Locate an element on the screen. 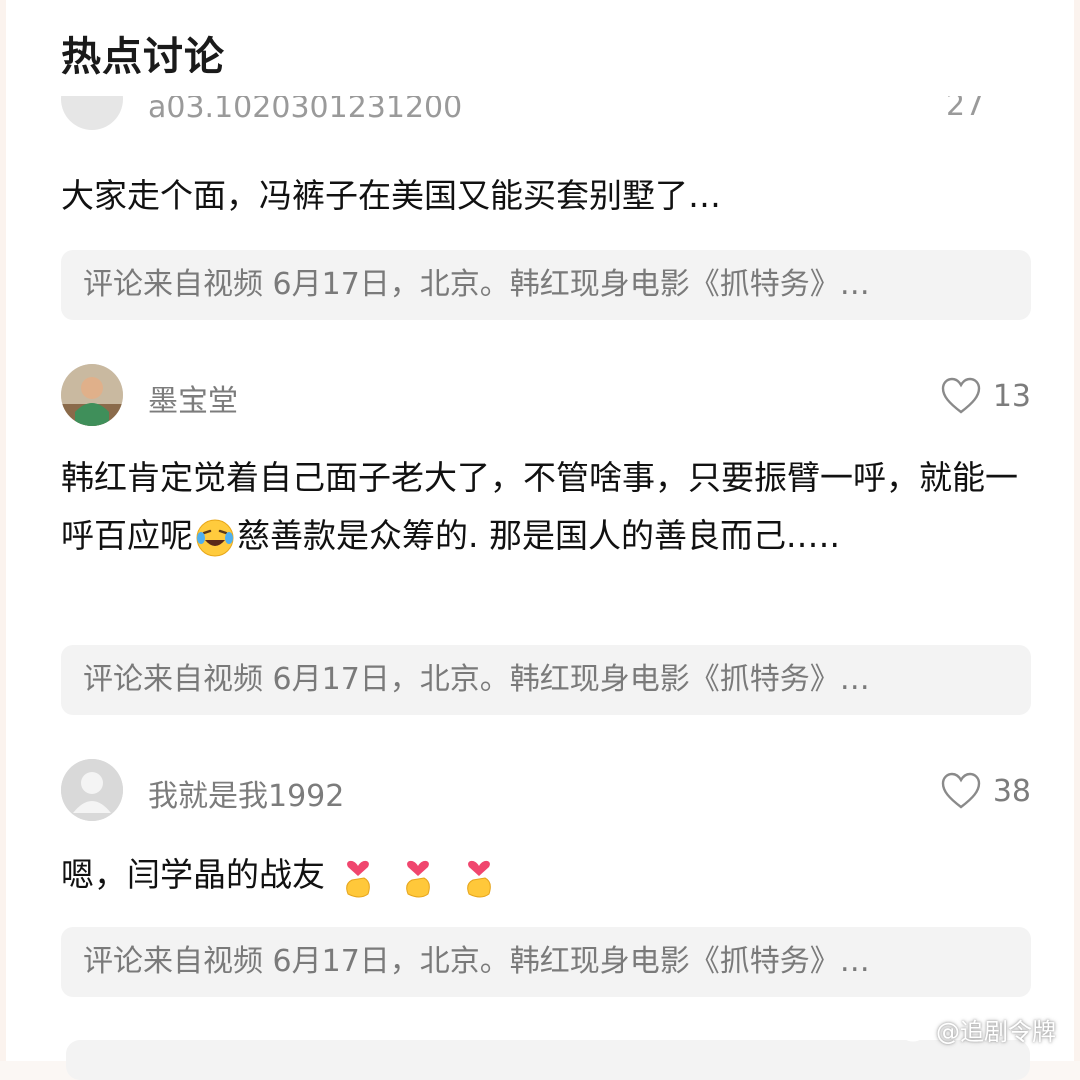 This screenshot has width=1080, height=1080. clipped-comment-header: a03.1020301231200 27 is located at coordinates (543, 113).